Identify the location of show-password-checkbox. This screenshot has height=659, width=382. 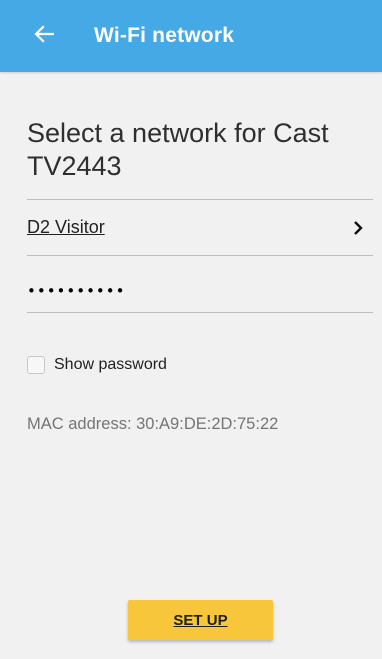
(36, 365).